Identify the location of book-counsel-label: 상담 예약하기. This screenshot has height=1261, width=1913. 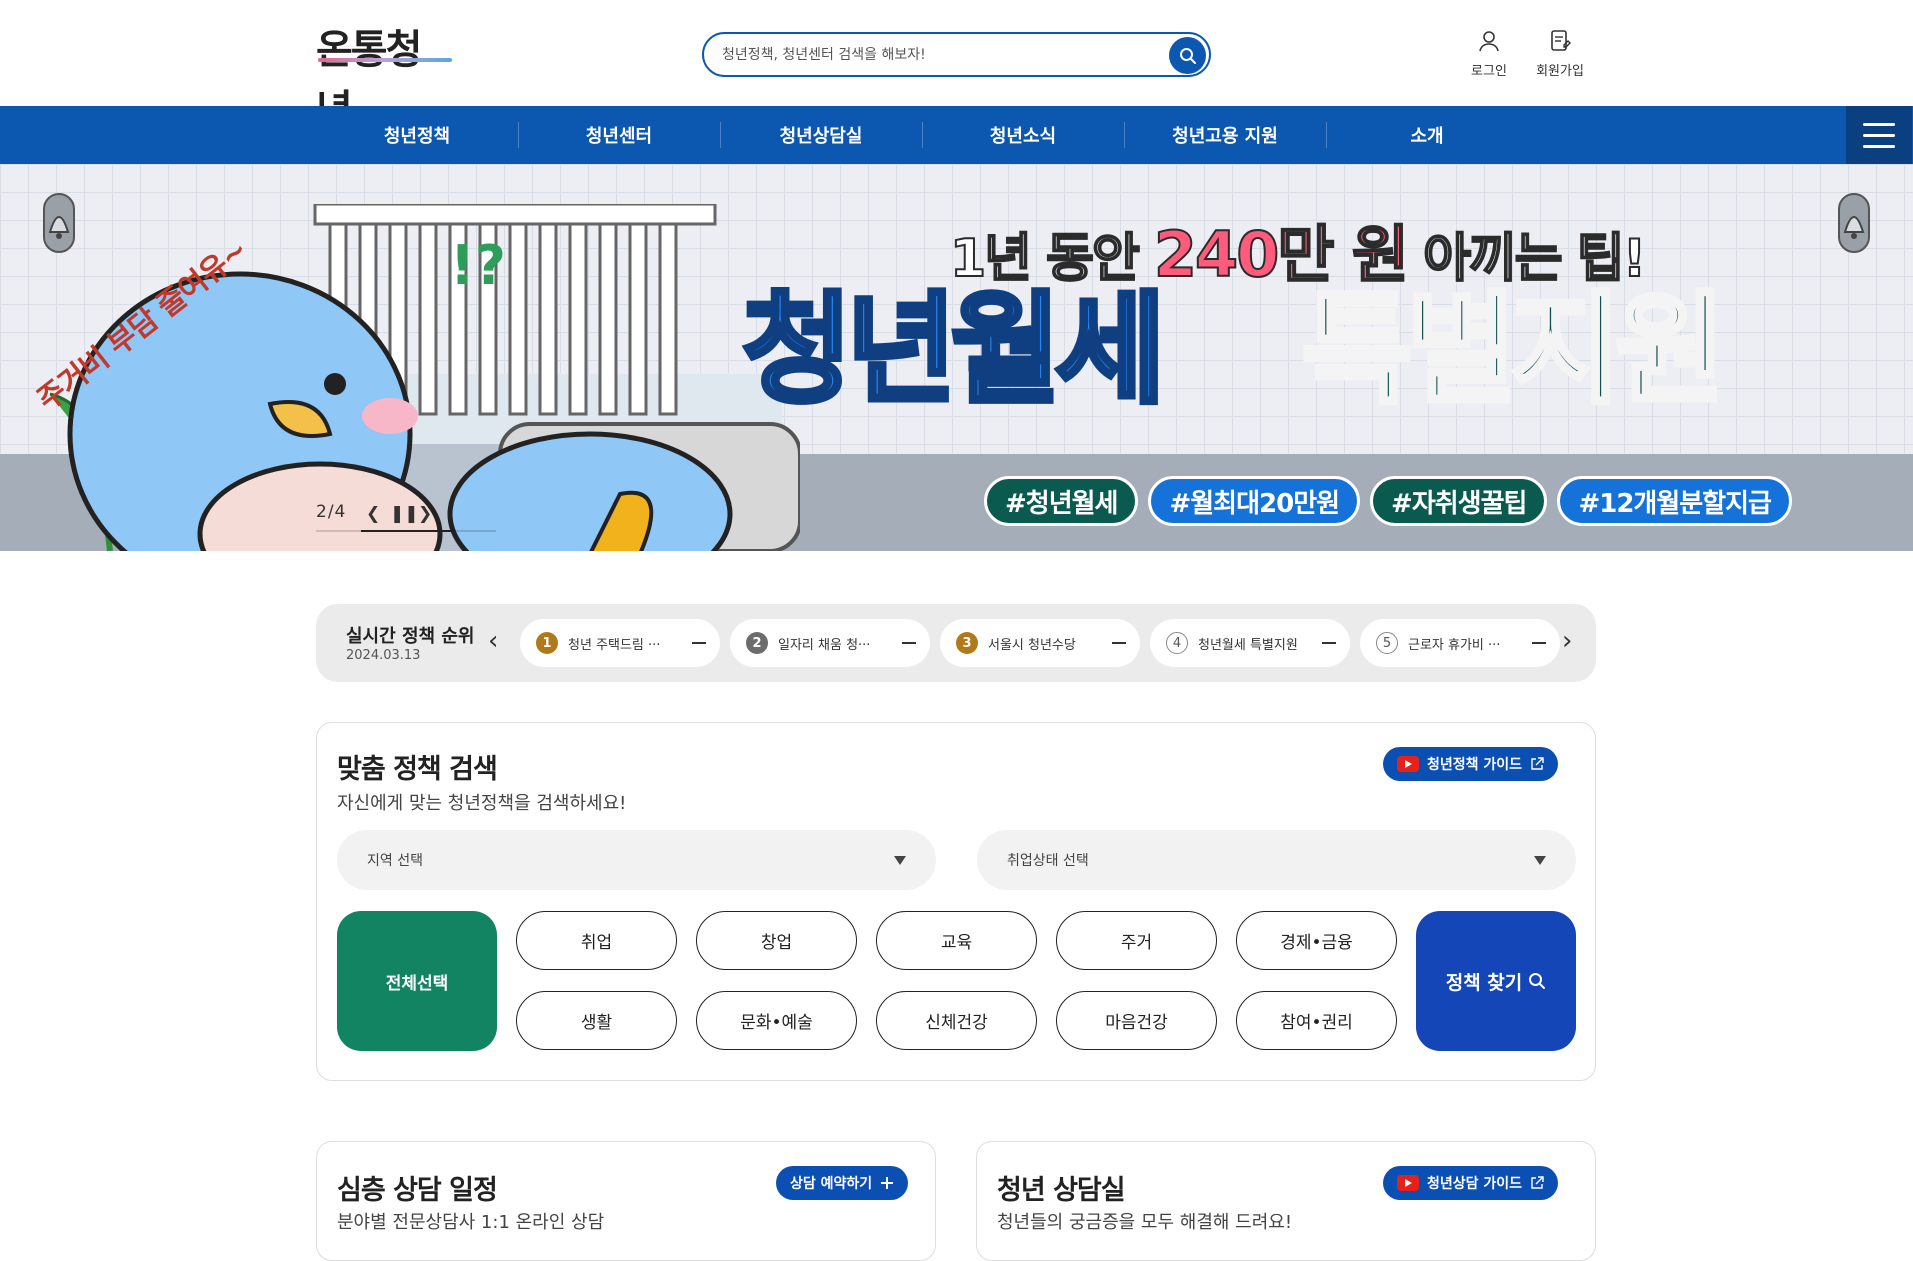
(831, 1184).